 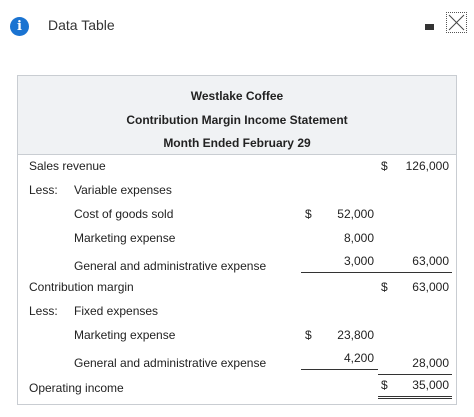 What do you see at coordinates (355, 214) in the screenshot?
I see `row-amount: 52,000` at bounding box center [355, 214].